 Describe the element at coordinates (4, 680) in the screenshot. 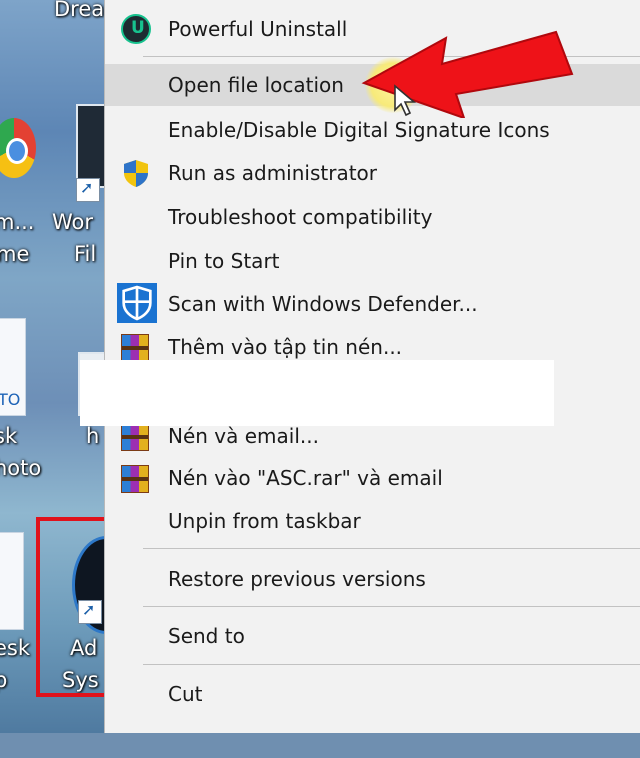

I see `desktop-label-bottom-2: p` at that location.